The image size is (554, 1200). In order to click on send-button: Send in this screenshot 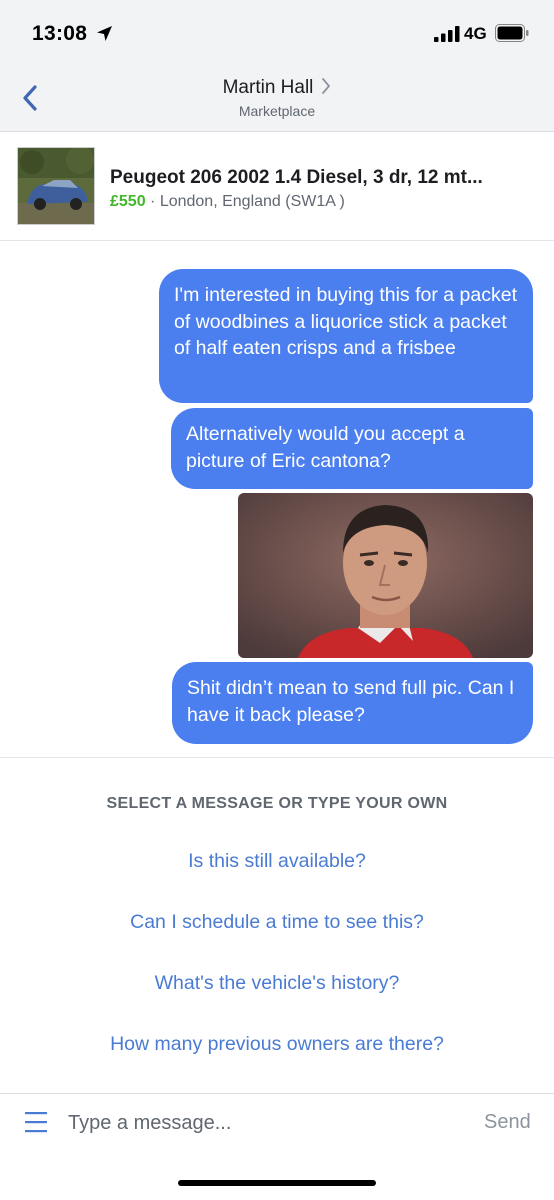, I will do `click(507, 1122)`.